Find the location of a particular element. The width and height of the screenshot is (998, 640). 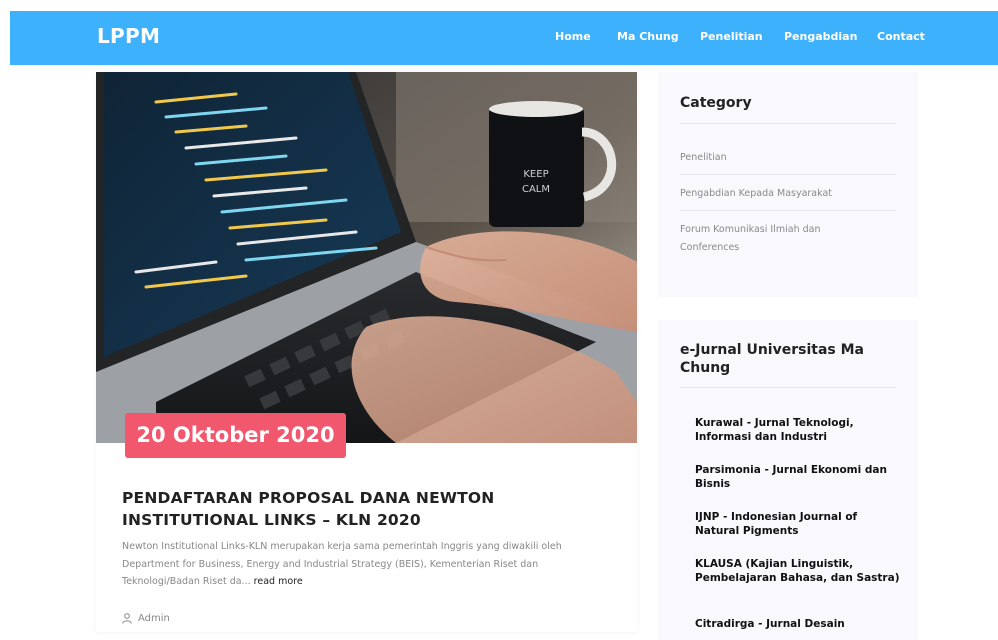

category-item-pengabdian: Pengabdian Kepada Masyarakat is located at coordinates (788, 194).